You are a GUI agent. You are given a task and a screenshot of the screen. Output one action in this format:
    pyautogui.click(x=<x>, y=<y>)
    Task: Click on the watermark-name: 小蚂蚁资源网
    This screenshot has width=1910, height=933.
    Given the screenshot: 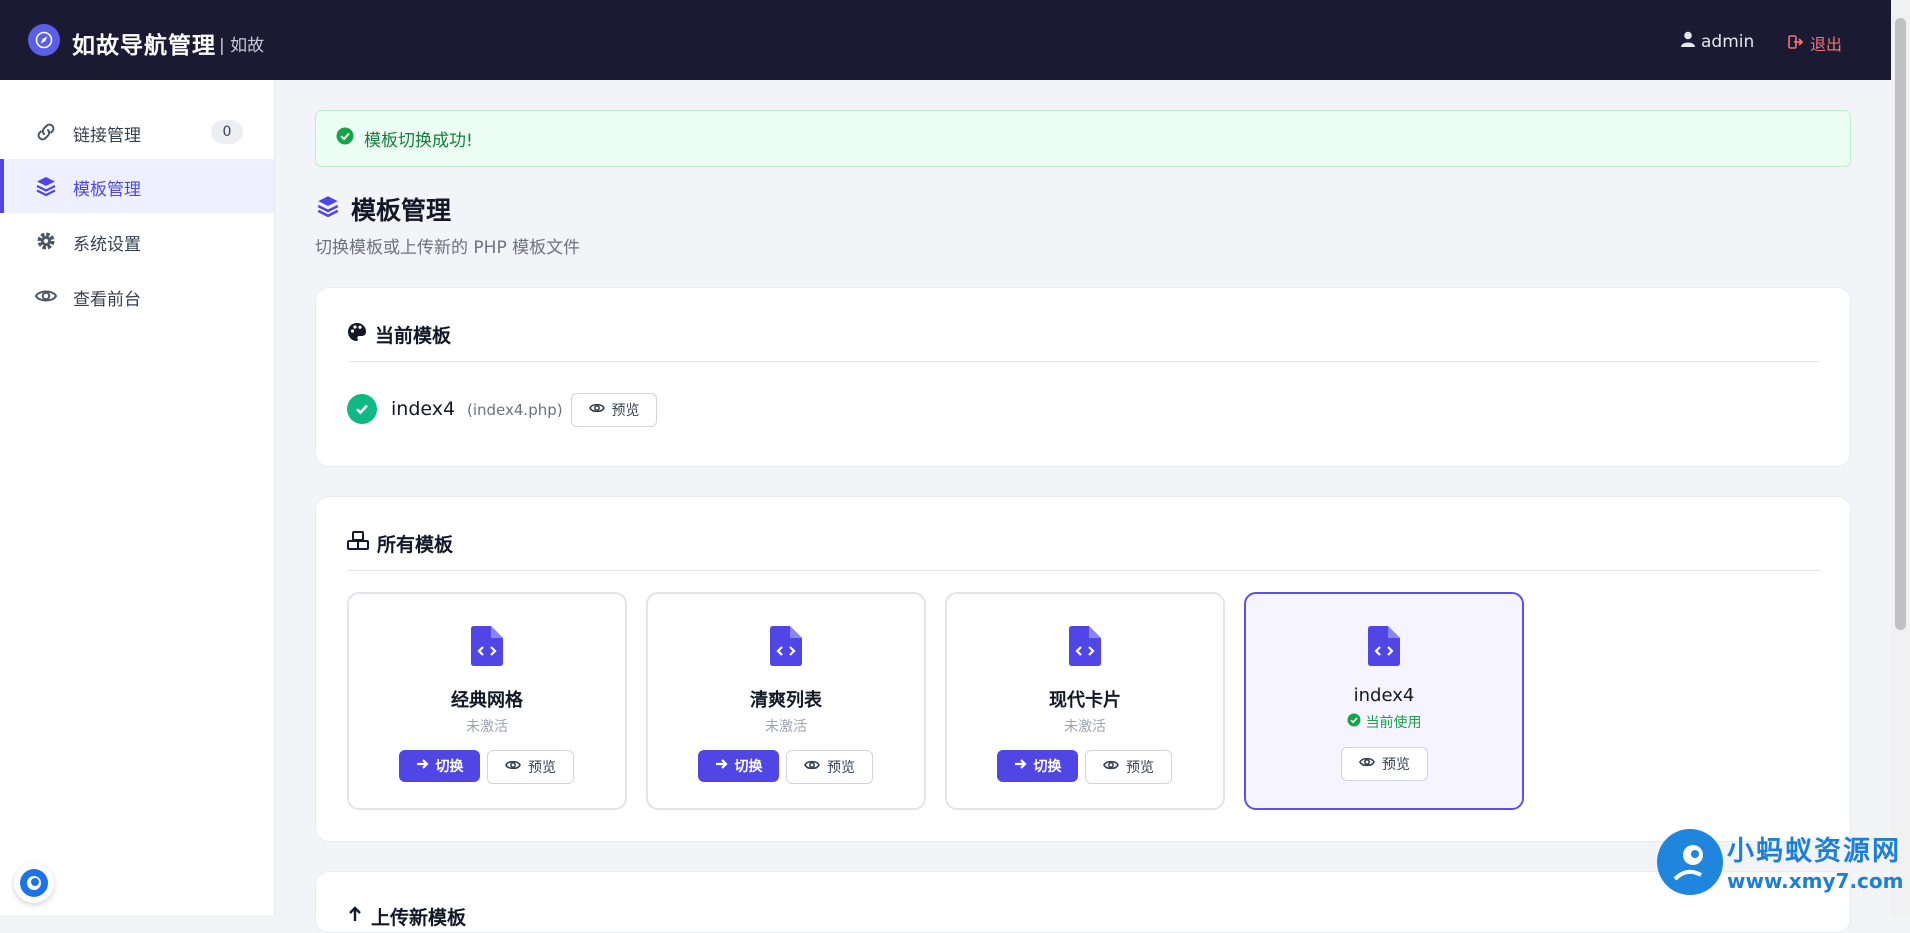 What is the action you would take?
    pyautogui.click(x=1814, y=851)
    